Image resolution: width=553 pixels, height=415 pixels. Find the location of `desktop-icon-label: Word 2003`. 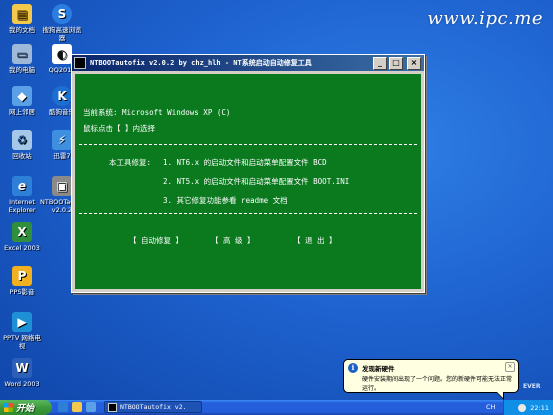

desktop-icon-label: Word 2003 is located at coordinates (22, 384).